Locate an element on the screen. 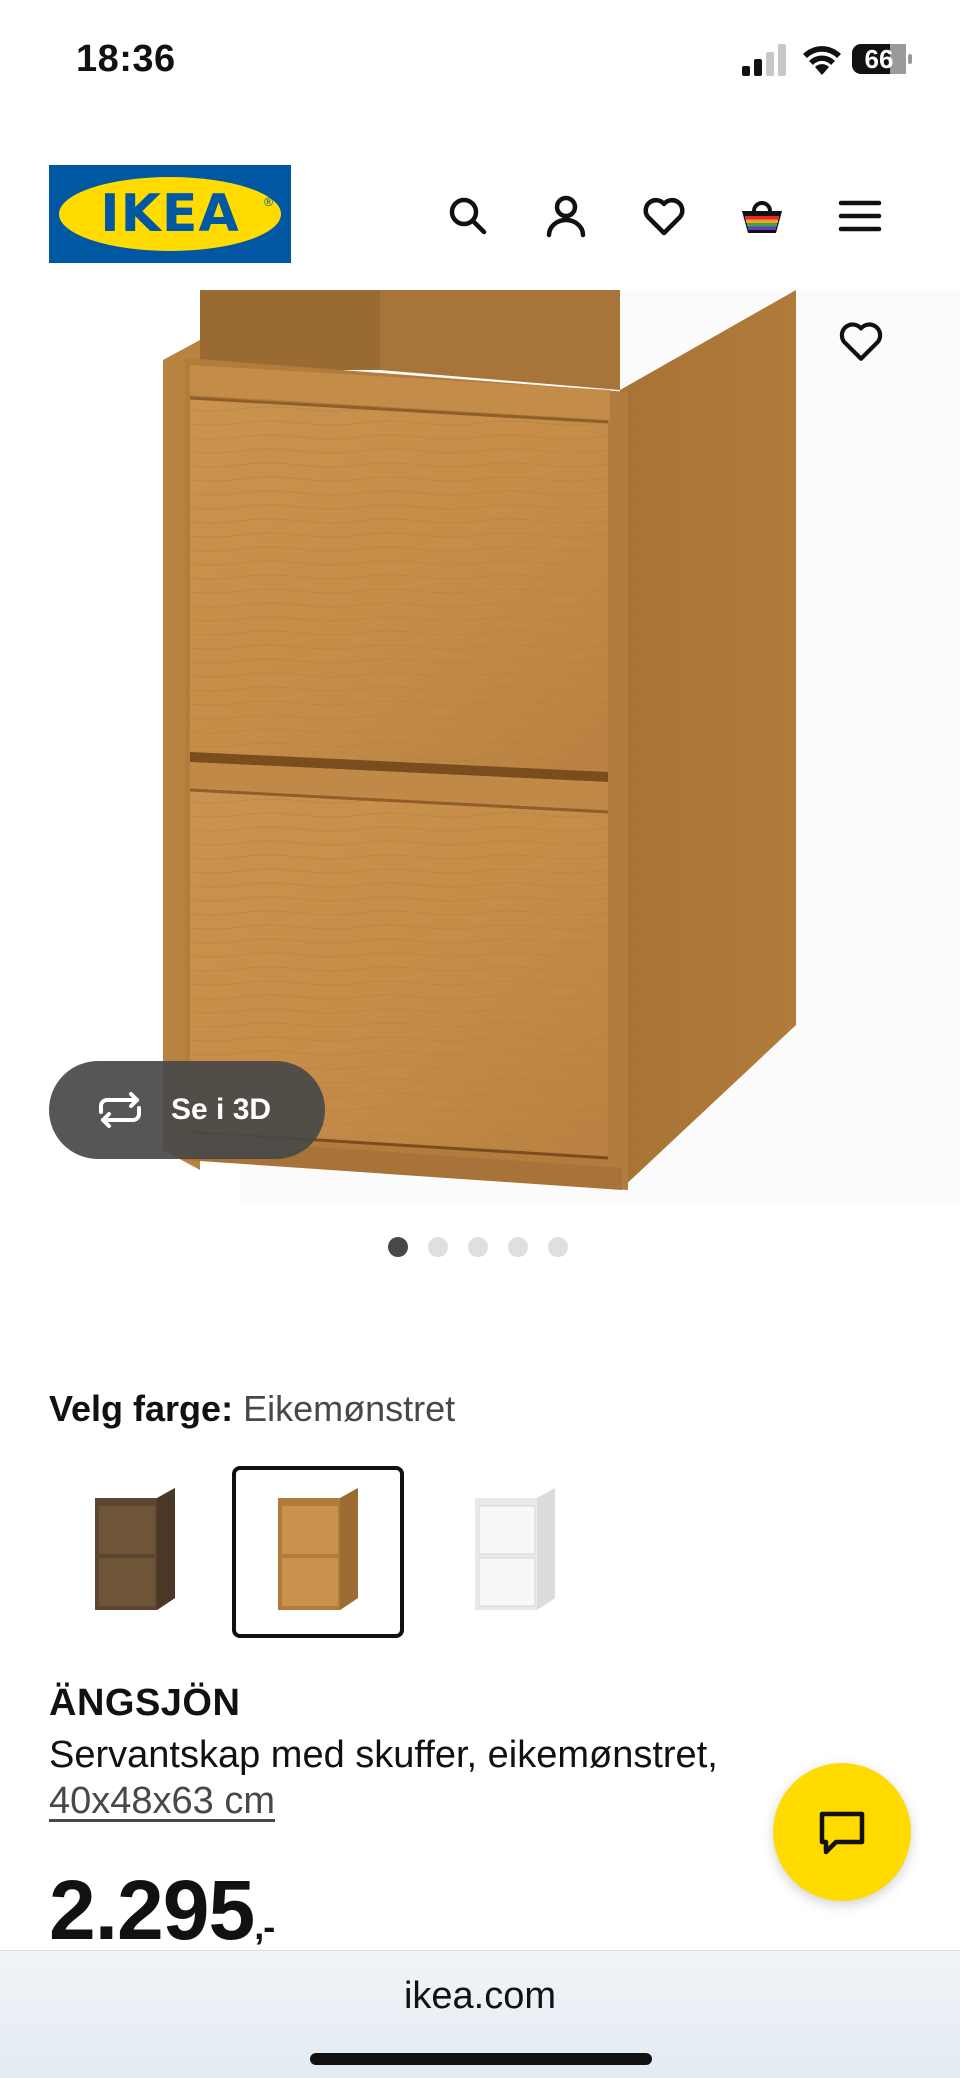 Image resolution: width=960 pixels, height=2078 pixels. product-price: 2.295,- is located at coordinates (162, 1910).